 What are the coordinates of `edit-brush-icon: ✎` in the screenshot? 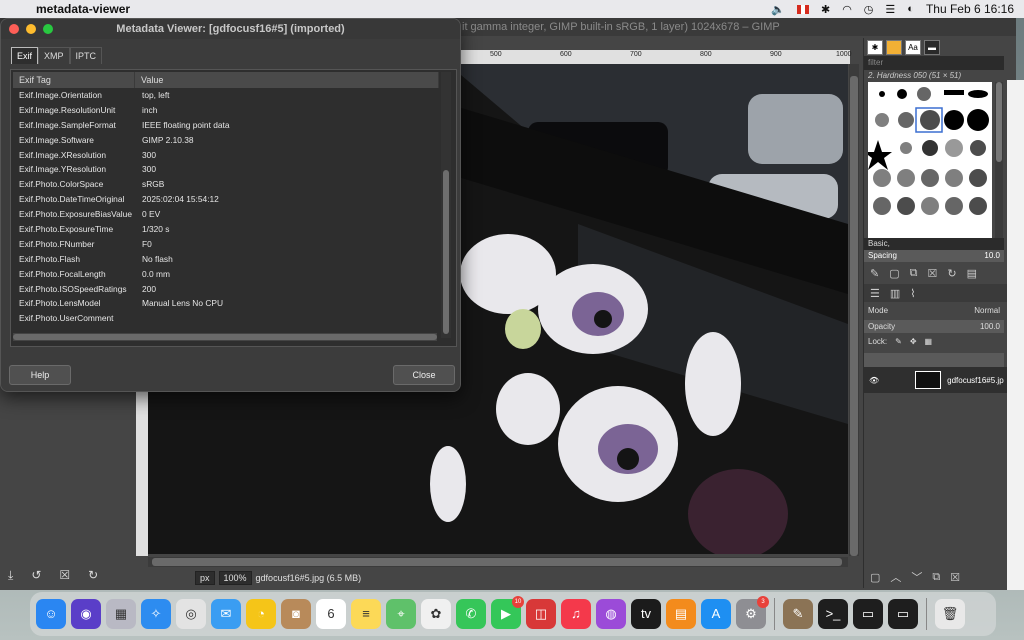 It's located at (874, 273).